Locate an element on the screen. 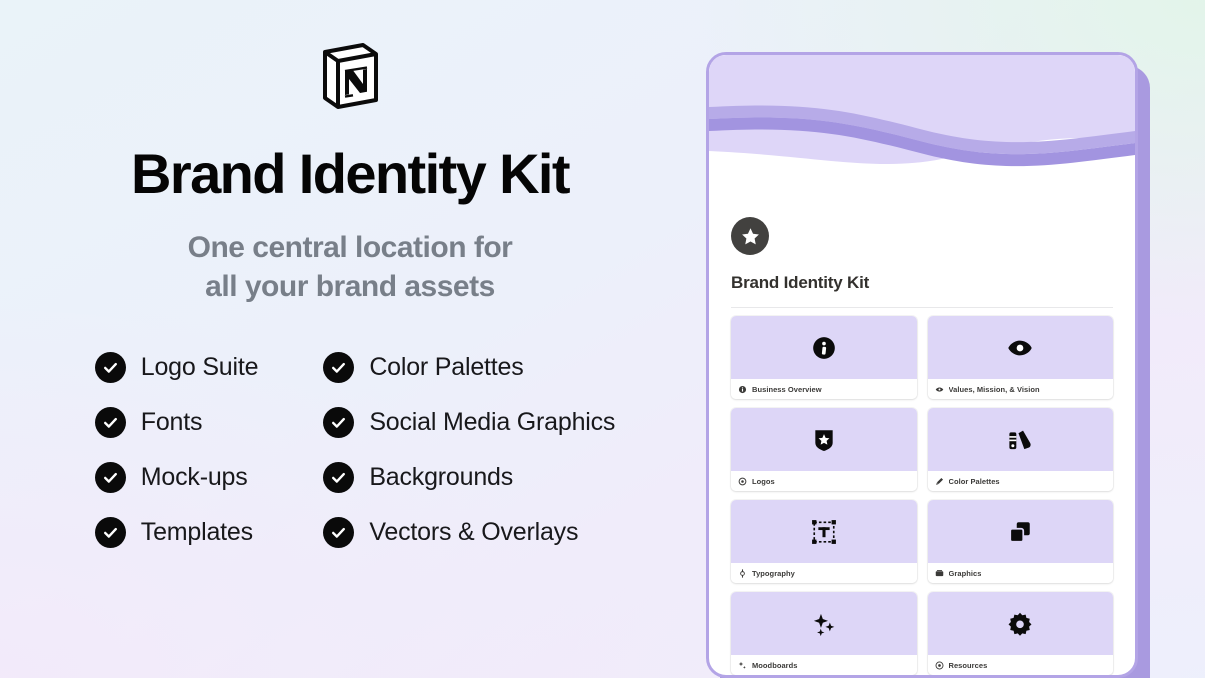 The height and width of the screenshot is (678, 1205). feature-label: Vectors & Overlays is located at coordinates (474, 532).